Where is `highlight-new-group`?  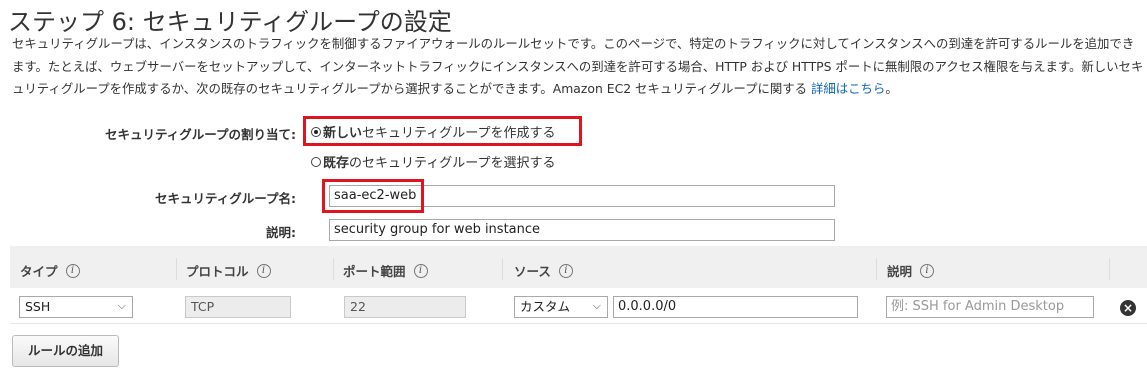 highlight-new-group is located at coordinates (442, 131).